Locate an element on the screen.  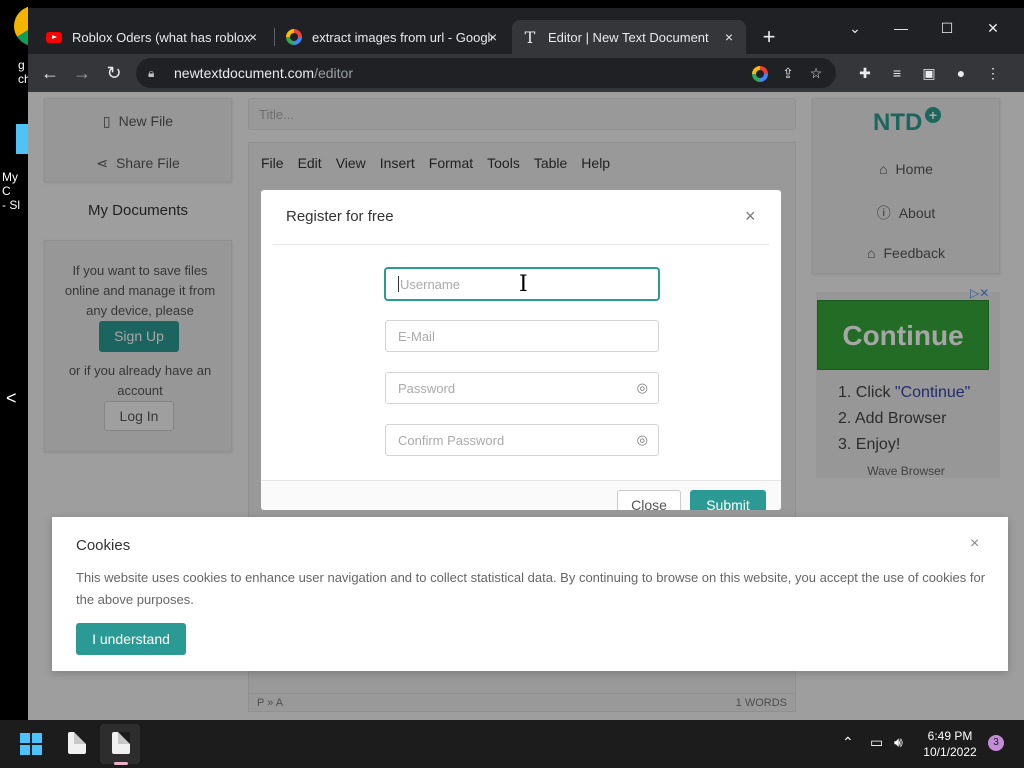
new-tab-button: + is located at coordinates (769, 37).